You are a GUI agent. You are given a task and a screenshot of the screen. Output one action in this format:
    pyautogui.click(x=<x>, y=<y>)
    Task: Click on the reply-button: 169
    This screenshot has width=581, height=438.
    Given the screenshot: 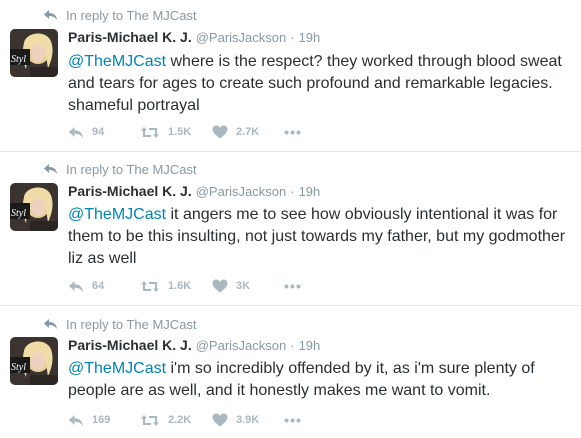 What is the action you would take?
    pyautogui.click(x=103, y=420)
    